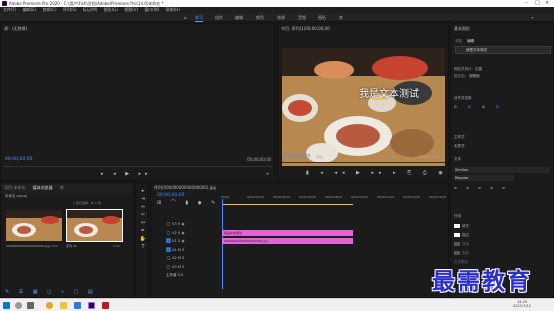 The height and width of the screenshot is (311, 554). I want to click on ws-effects: 效果, so click(281, 18).